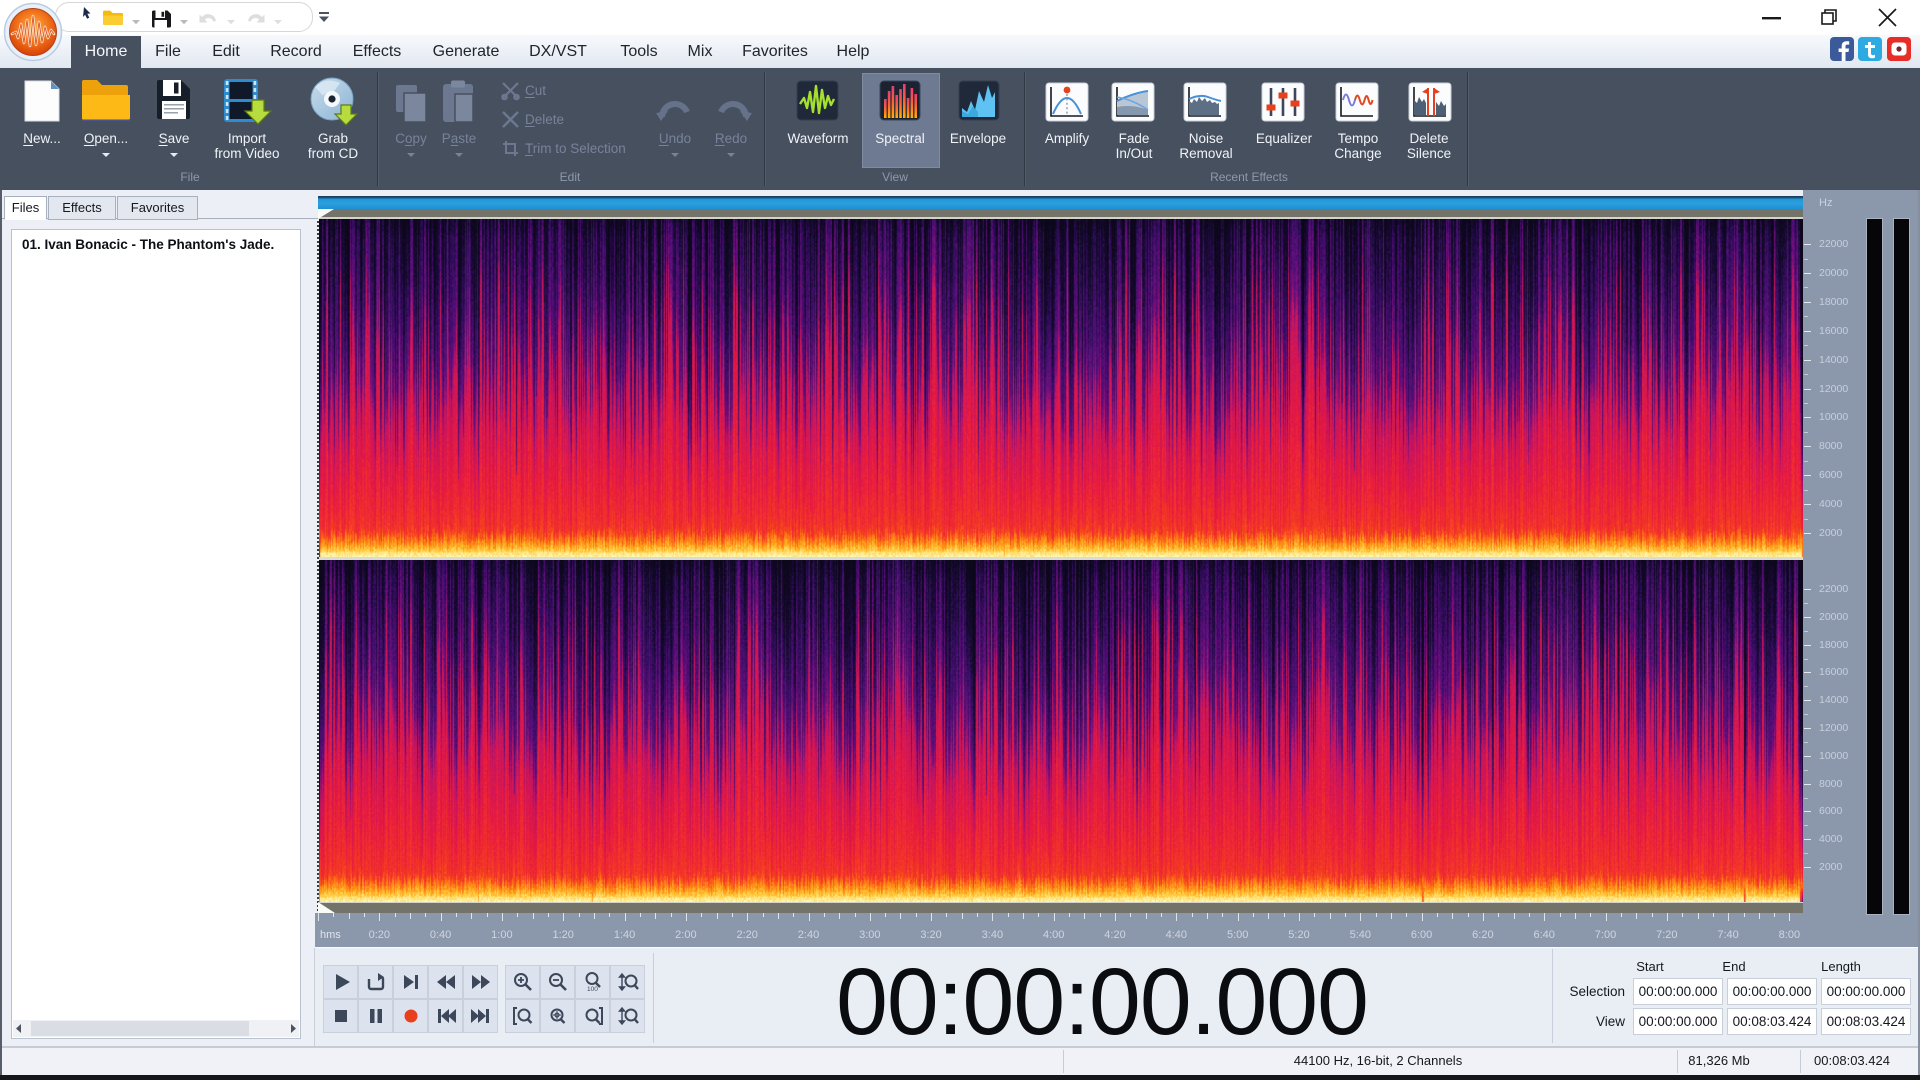 This screenshot has height=1080, width=1920. Describe the element at coordinates (592, 989) in the screenshot. I see `svg-text: 100` at that location.